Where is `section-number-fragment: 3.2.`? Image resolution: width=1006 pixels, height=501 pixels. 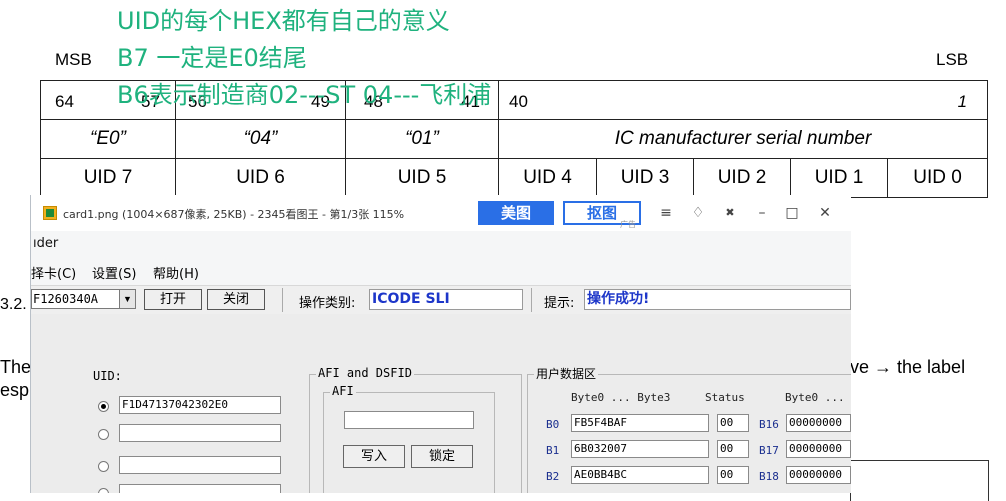
section-number-fragment: 3.2. is located at coordinates (13, 304).